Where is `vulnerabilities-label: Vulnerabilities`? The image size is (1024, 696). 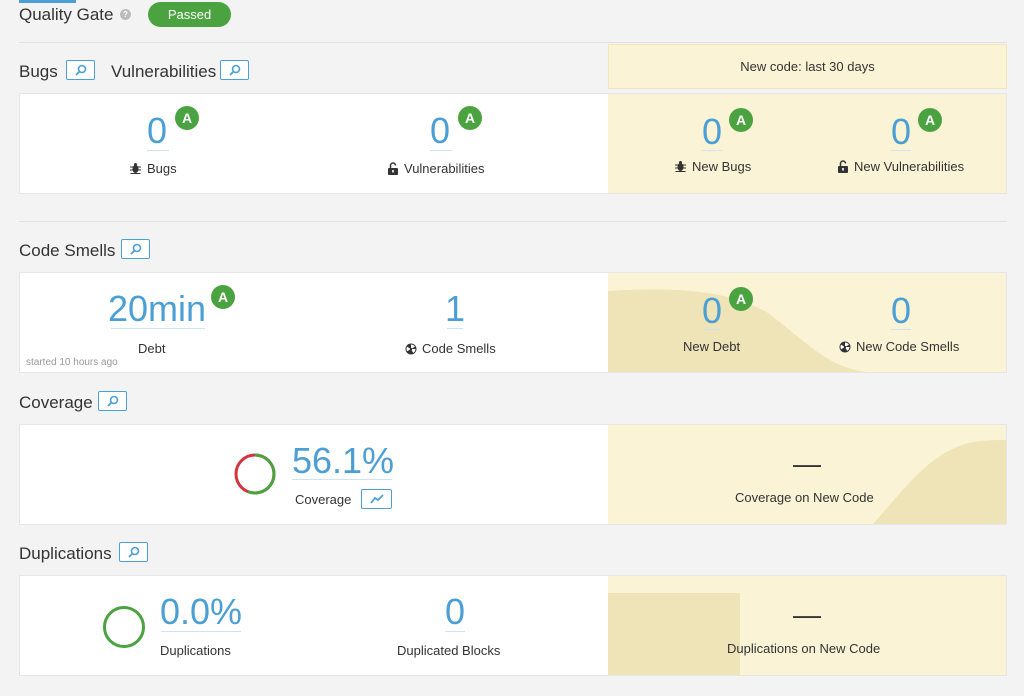
vulnerabilities-label: Vulnerabilities is located at coordinates (444, 168).